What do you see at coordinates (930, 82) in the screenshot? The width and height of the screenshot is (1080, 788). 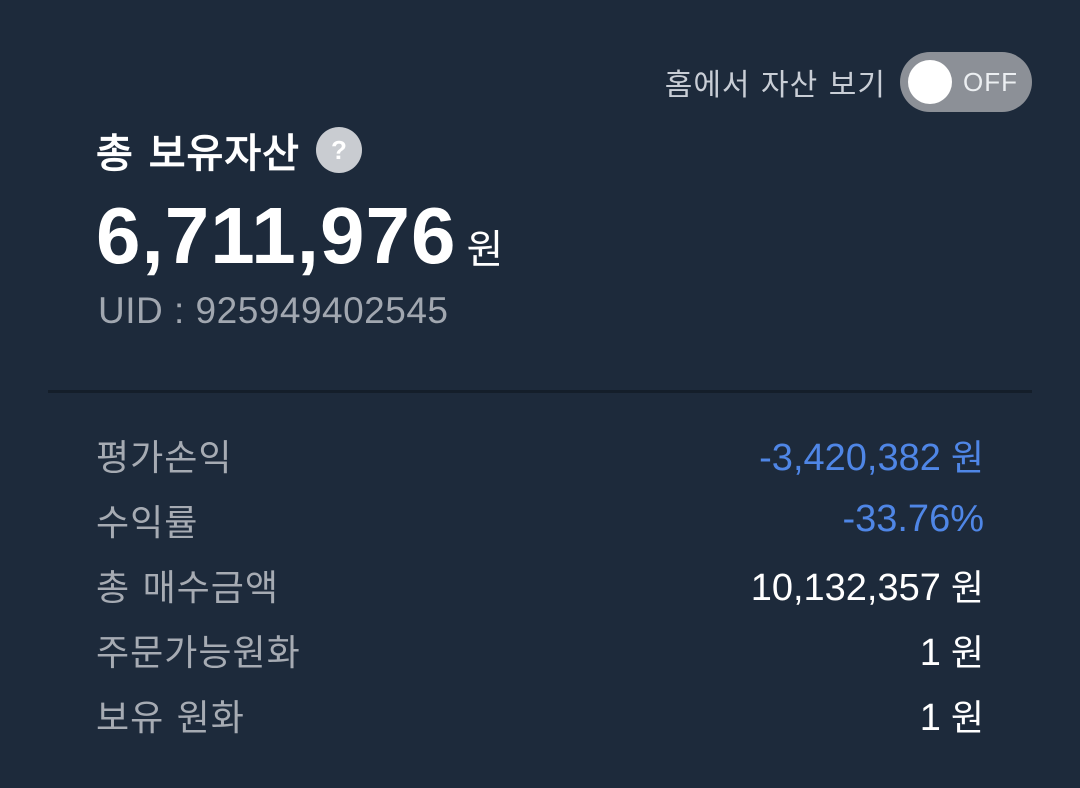 I see `toggle-knob` at bounding box center [930, 82].